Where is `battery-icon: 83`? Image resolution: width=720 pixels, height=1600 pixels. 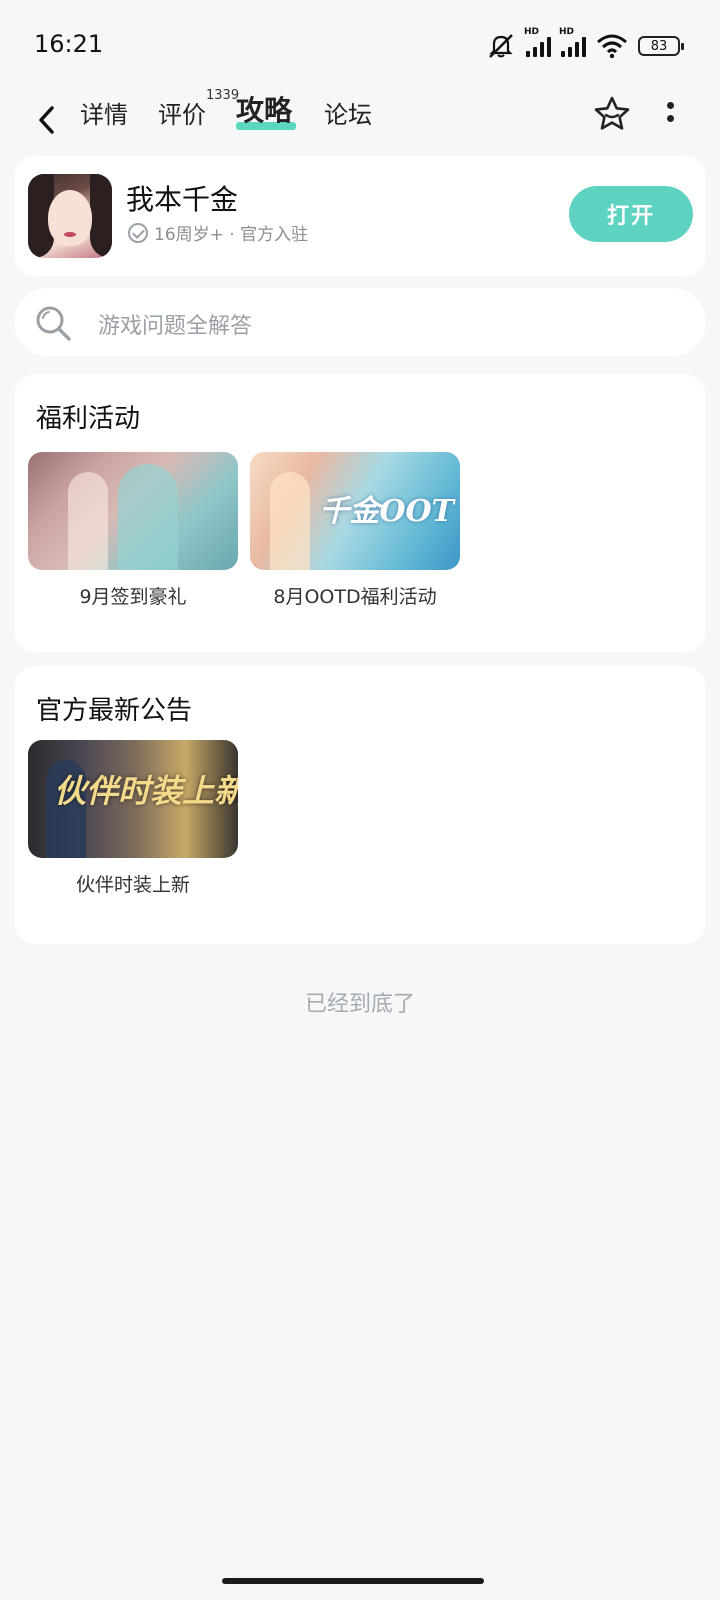 battery-icon: 83 is located at coordinates (661, 46).